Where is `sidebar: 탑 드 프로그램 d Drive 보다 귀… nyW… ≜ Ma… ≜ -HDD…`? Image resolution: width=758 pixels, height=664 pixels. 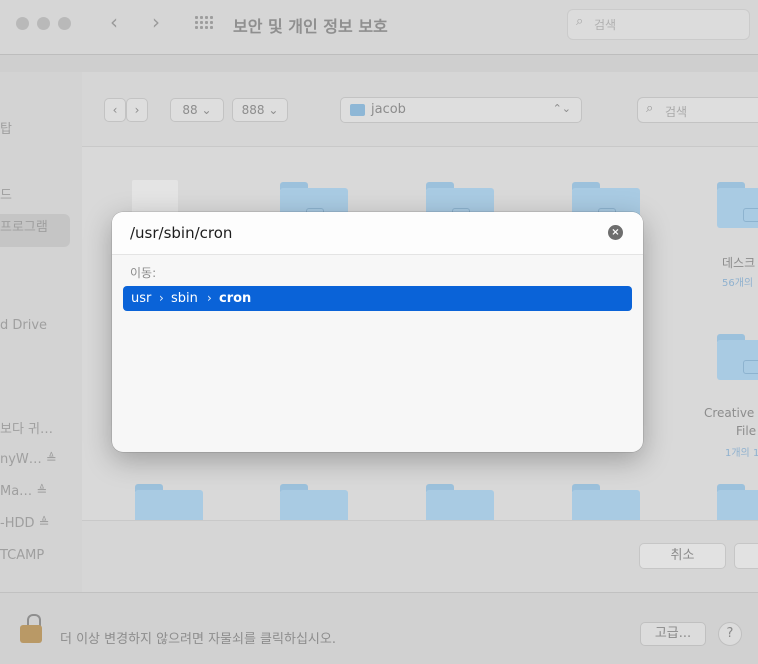 sidebar: 탑 드 프로그램 d Drive 보다 귀… nyW… ≜ Ma… ≜ -HDD… is located at coordinates (41, 332).